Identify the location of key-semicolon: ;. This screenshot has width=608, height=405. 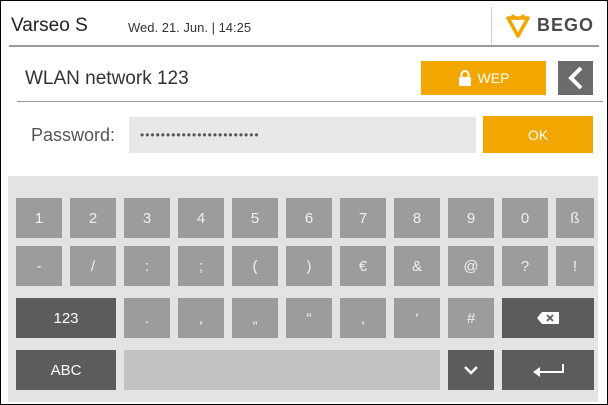
(201, 266).